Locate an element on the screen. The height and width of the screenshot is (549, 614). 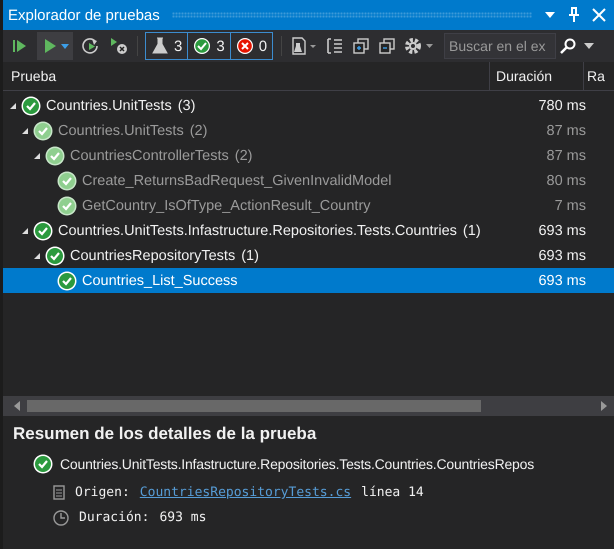
details-title: Resumen de los detalles de la prueba is located at coordinates (165, 434).